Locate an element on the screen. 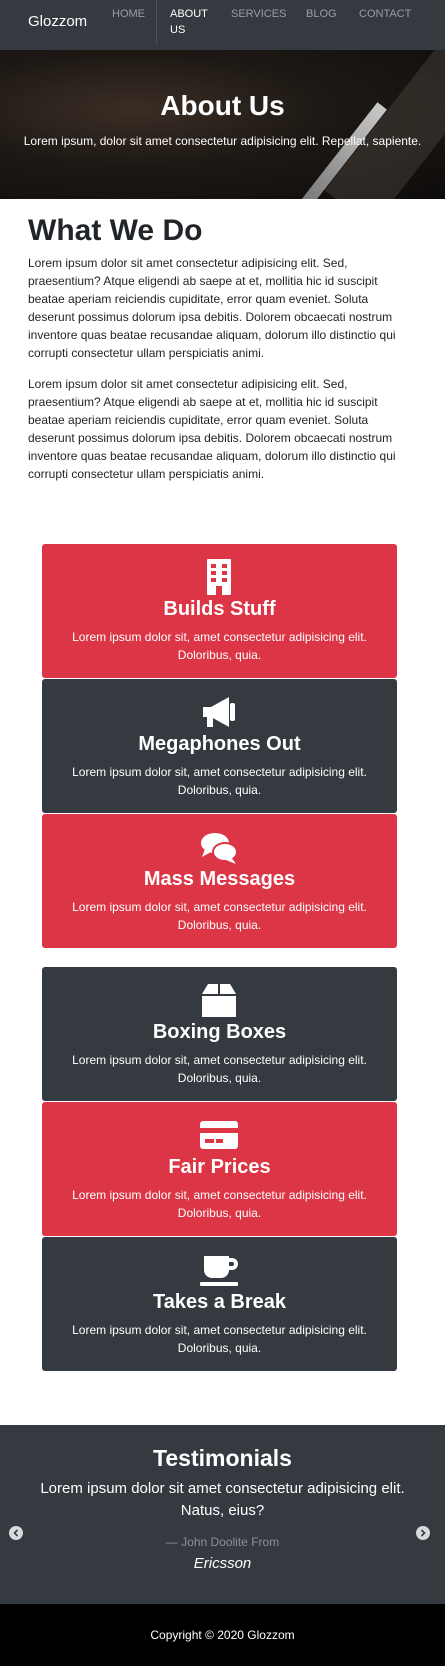  building-icon is located at coordinates (219, 577).